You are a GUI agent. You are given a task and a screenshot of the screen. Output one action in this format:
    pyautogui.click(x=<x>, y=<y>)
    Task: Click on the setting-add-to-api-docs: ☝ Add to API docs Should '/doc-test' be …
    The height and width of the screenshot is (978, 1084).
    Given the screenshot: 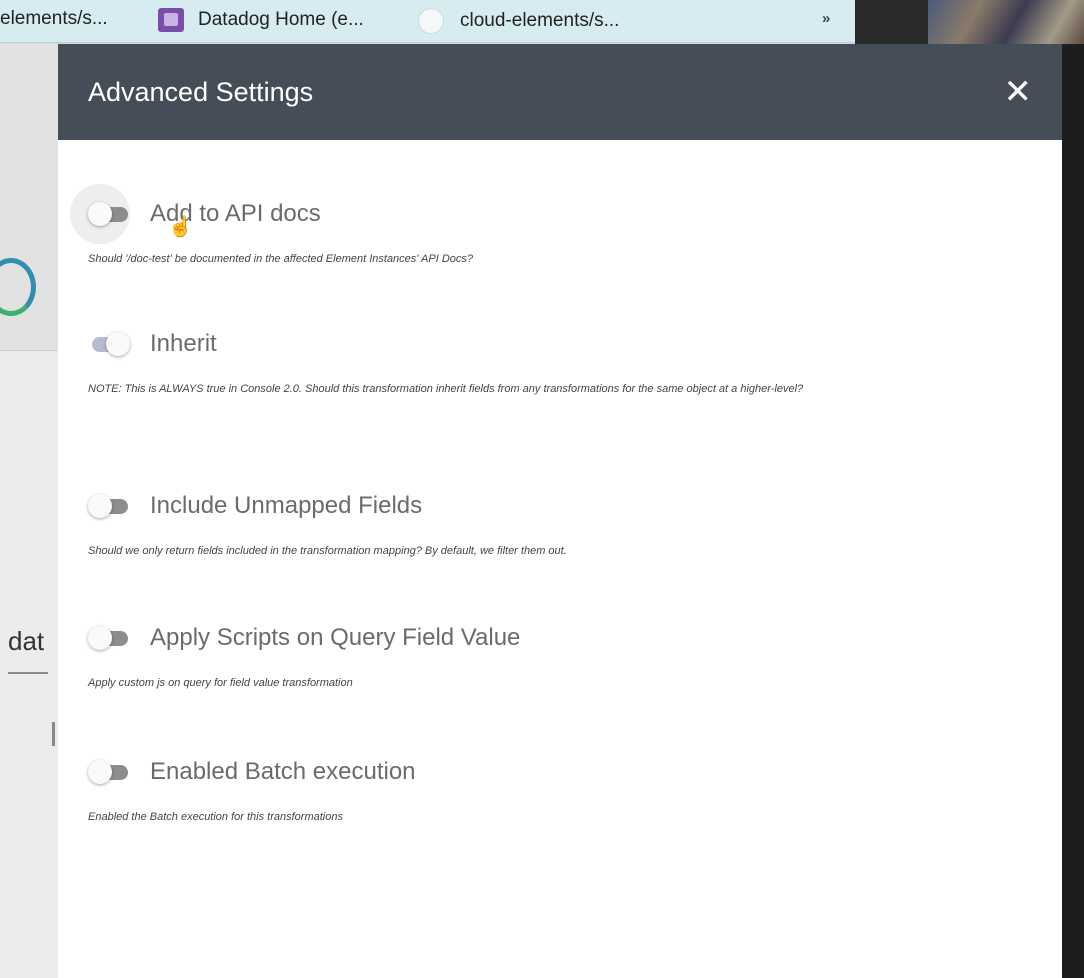 What is the action you would take?
    pyautogui.click(x=560, y=228)
    